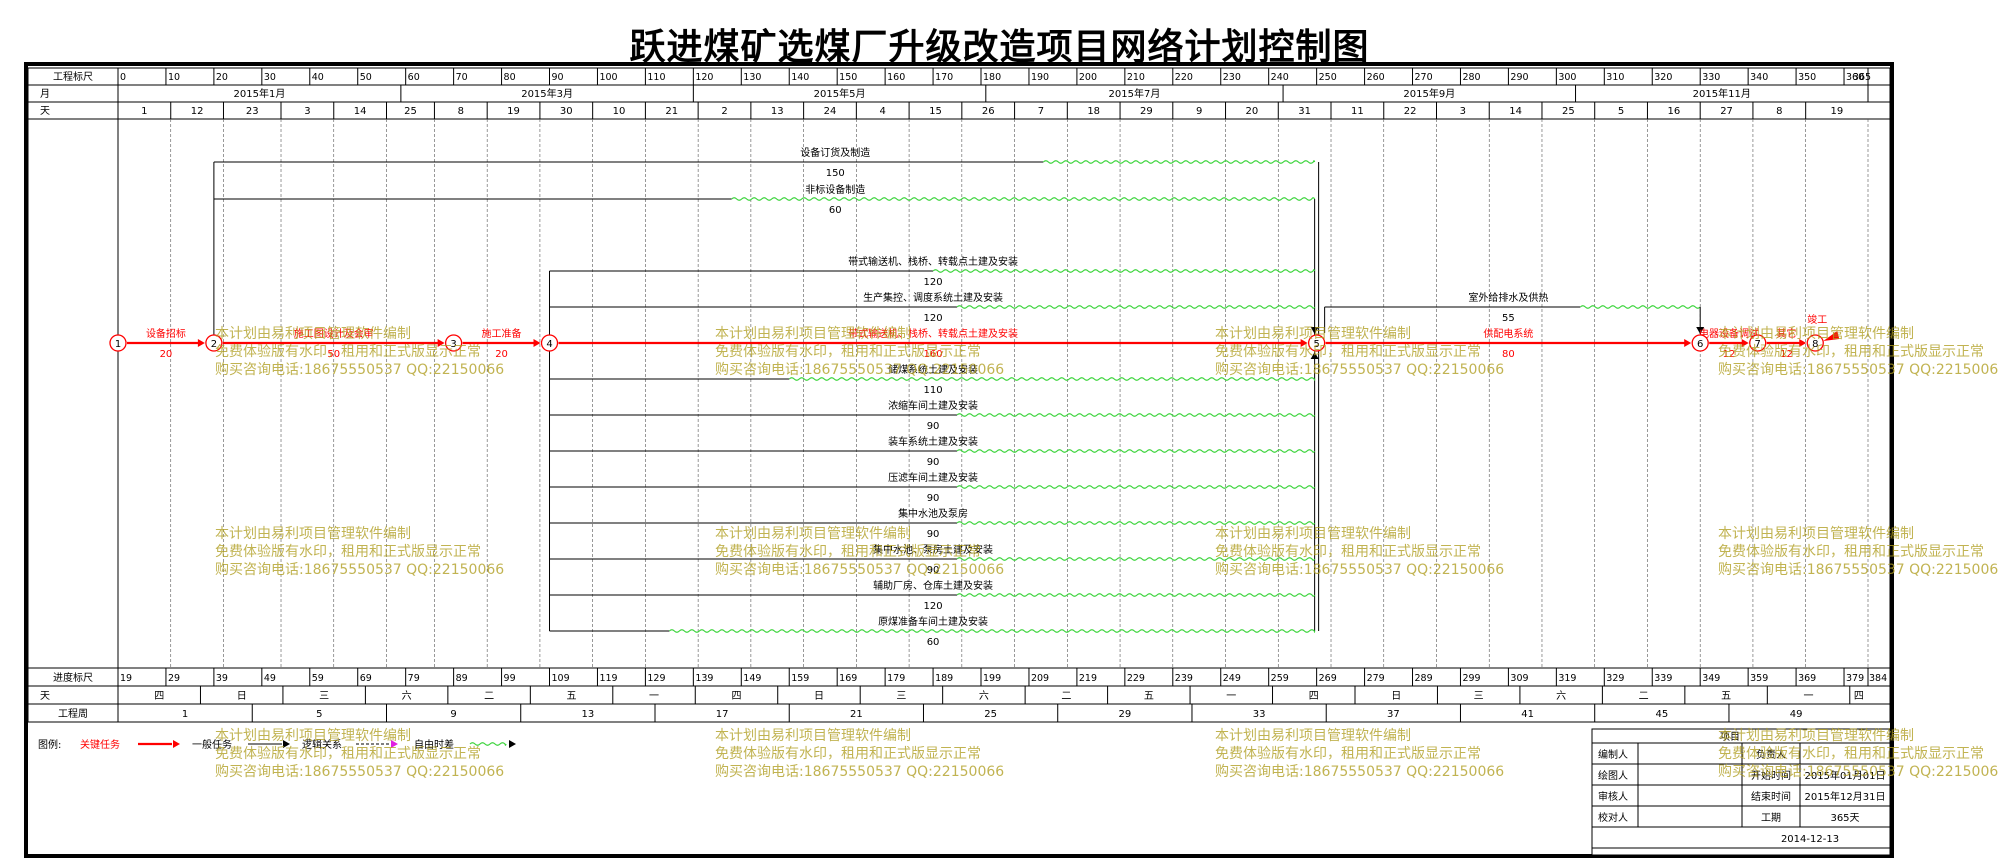 The width and height of the screenshot is (1999, 860). What do you see at coordinates (830, 111) in the screenshot?
I see `day-label: 24` at bounding box center [830, 111].